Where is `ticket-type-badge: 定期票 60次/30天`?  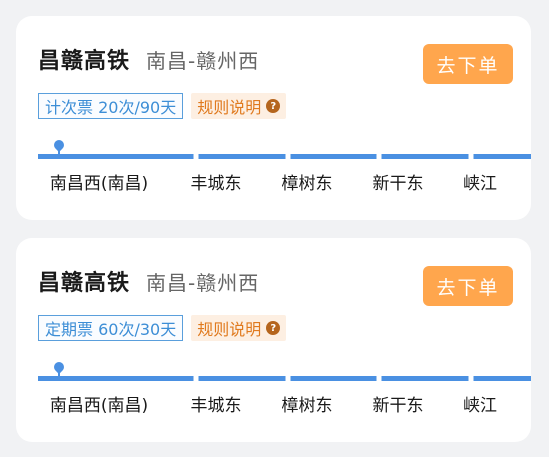 ticket-type-badge: 定期票 60次/30天 is located at coordinates (111, 328).